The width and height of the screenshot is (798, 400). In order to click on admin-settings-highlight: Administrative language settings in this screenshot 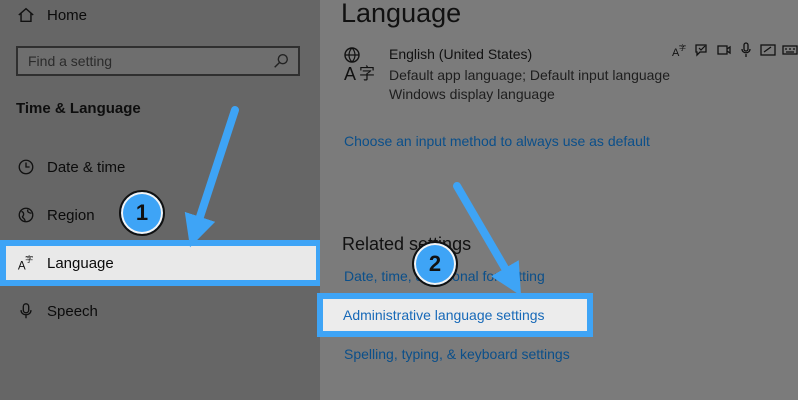, I will do `click(455, 315)`.